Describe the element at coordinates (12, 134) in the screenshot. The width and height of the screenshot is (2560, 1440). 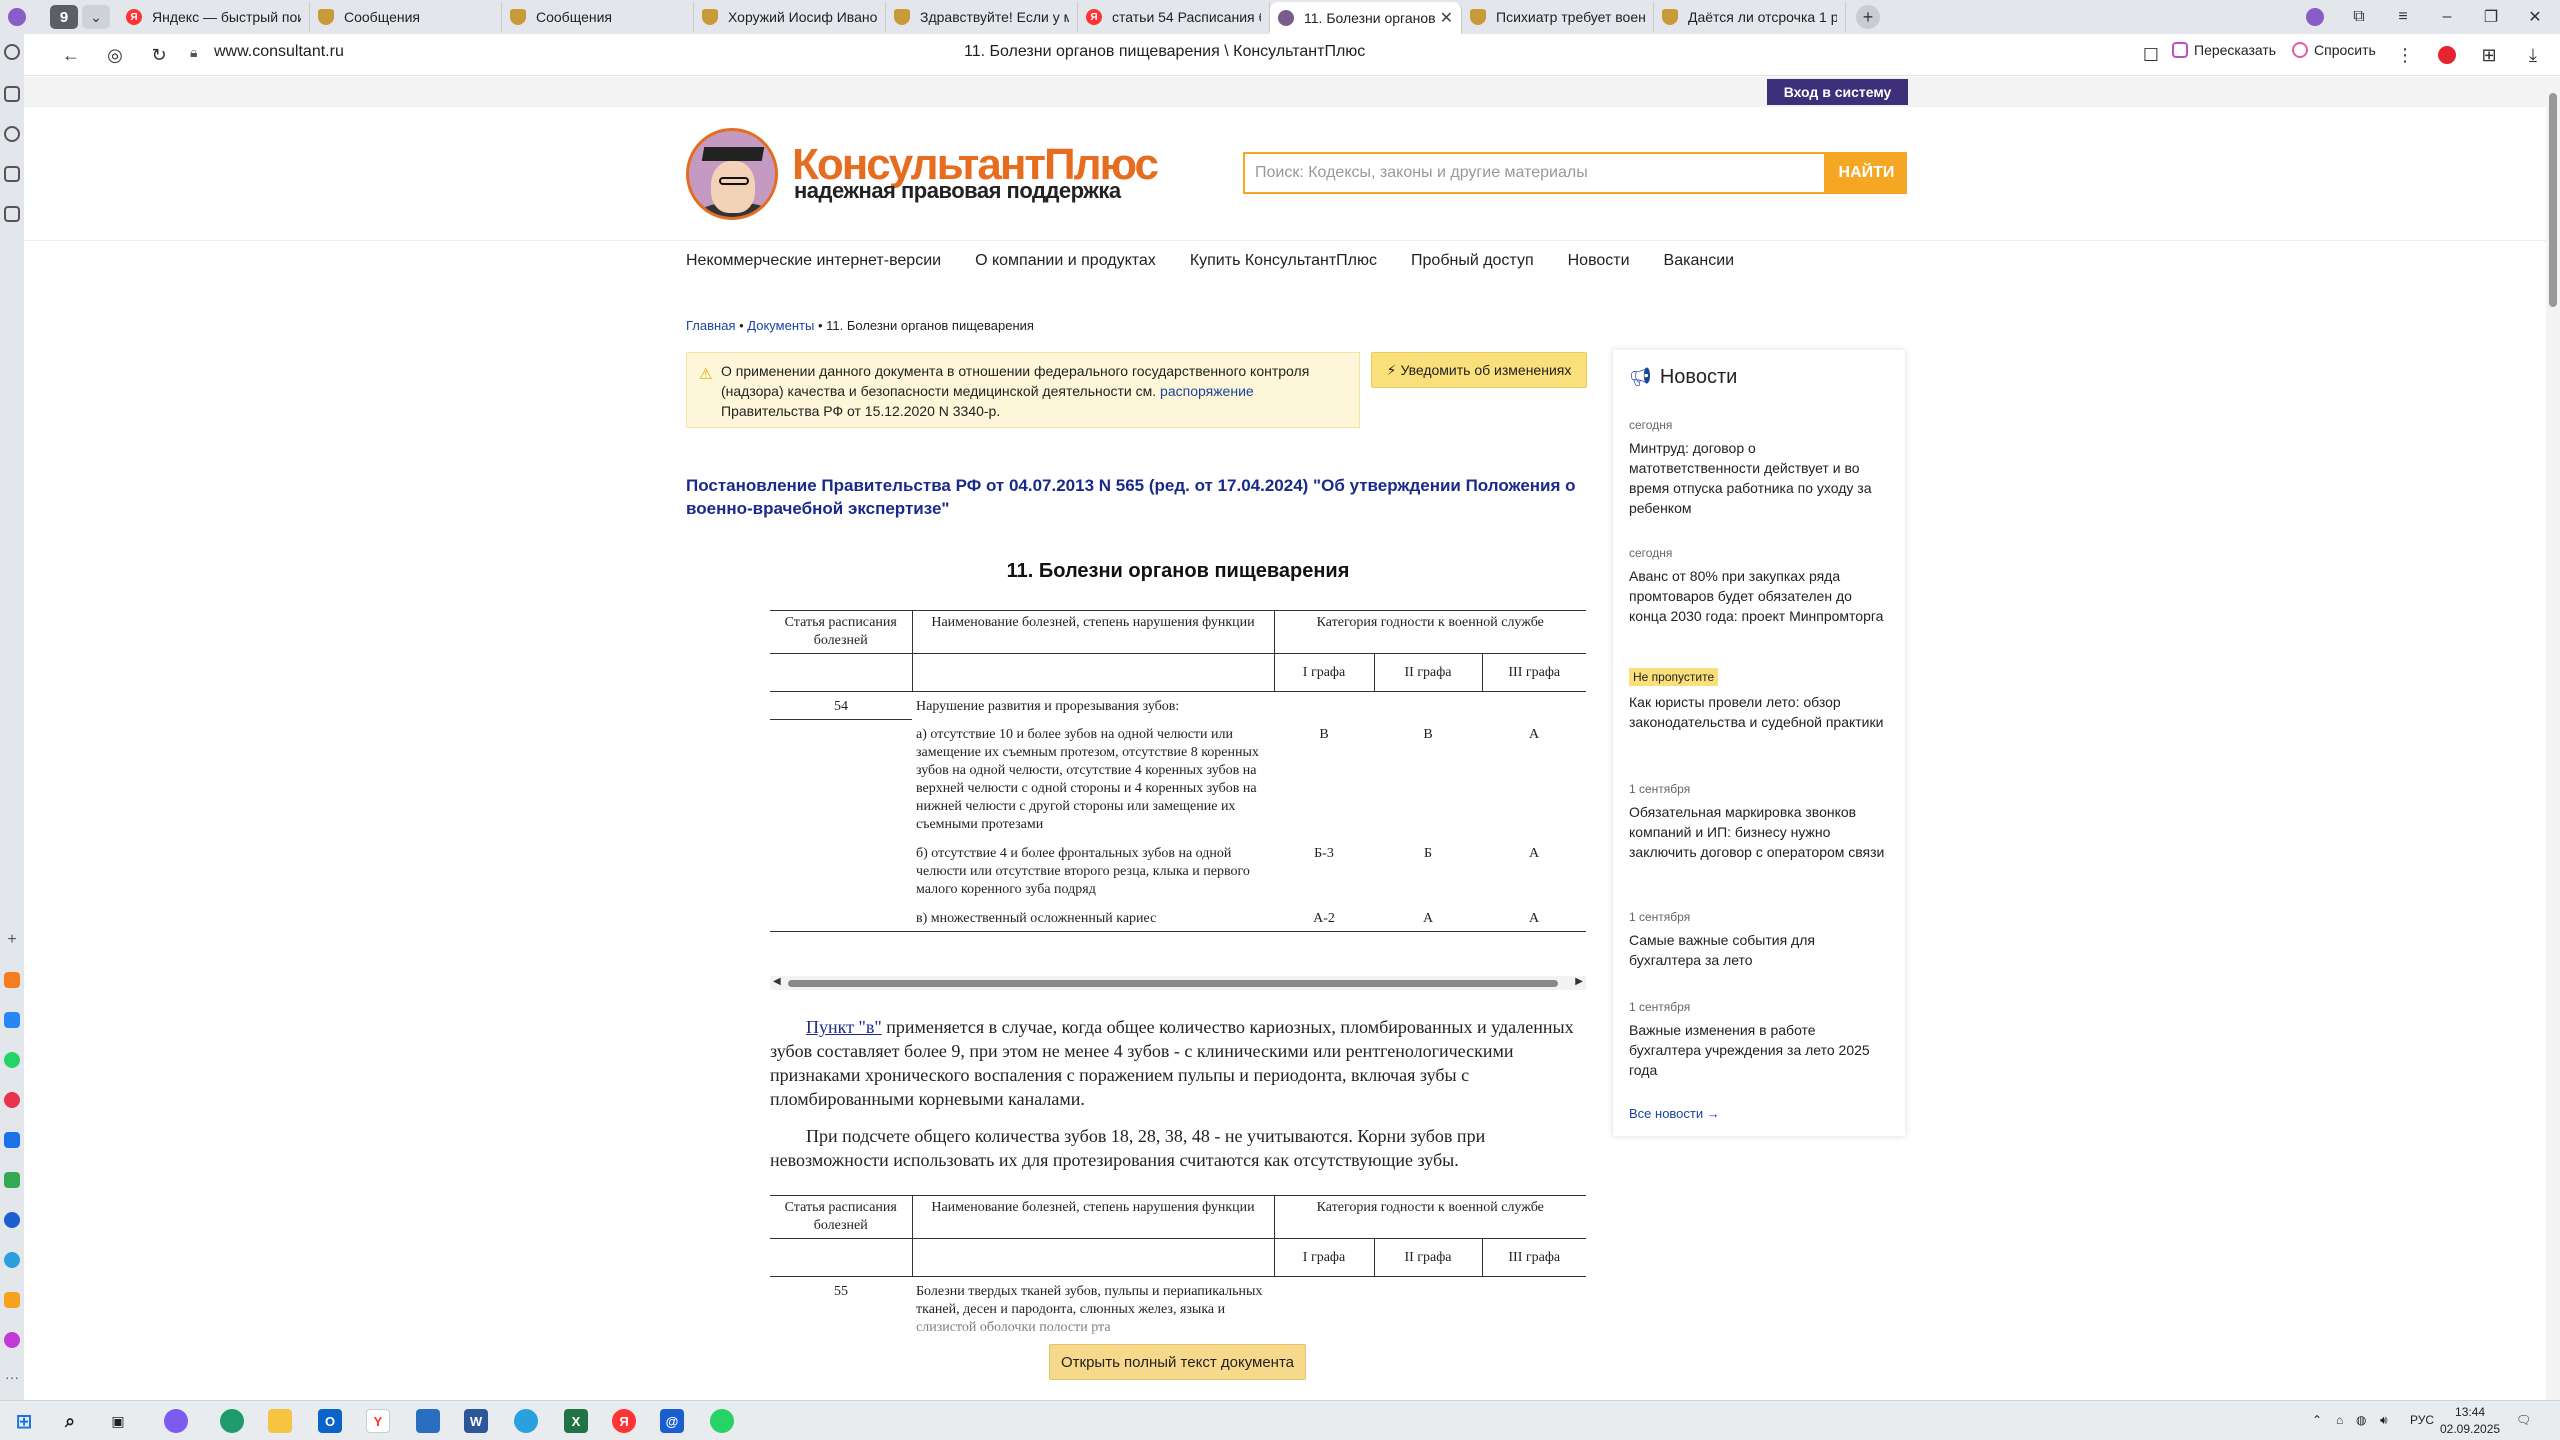
I see `play-icon` at that location.